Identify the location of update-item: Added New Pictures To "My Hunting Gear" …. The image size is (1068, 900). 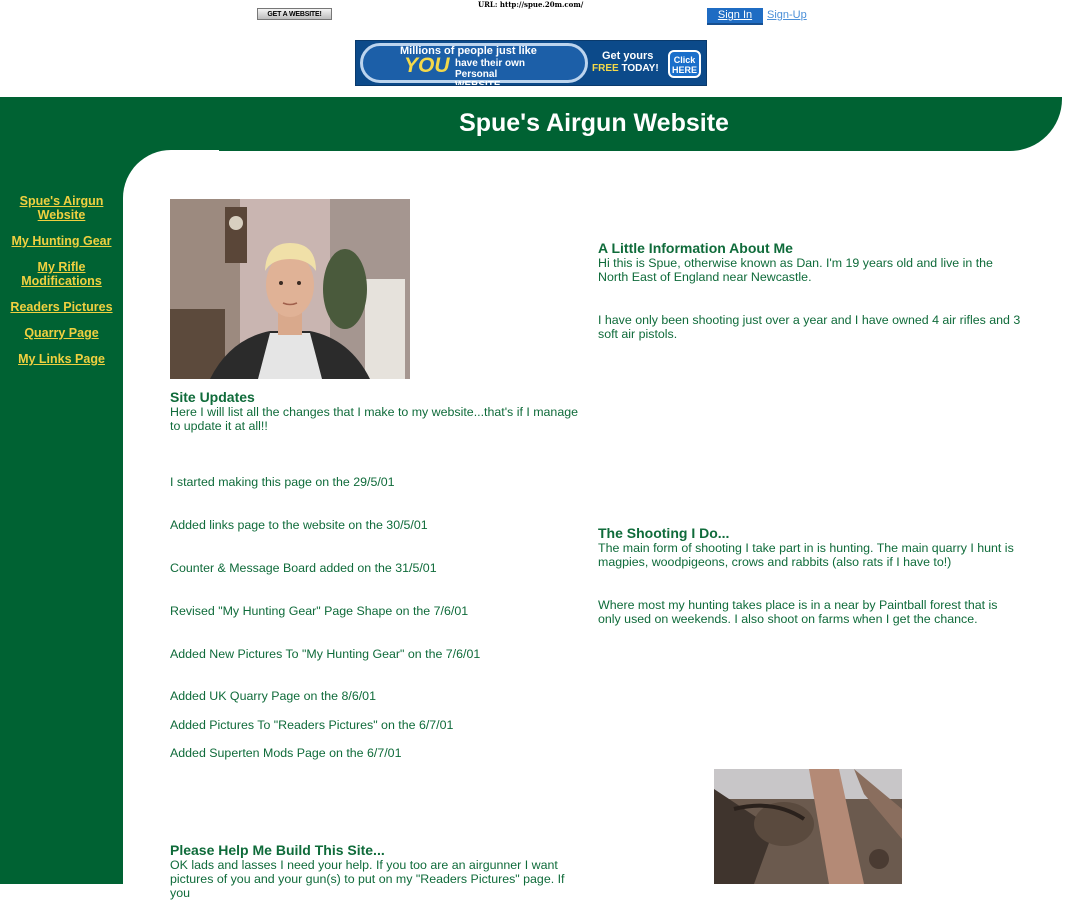
(325, 654).